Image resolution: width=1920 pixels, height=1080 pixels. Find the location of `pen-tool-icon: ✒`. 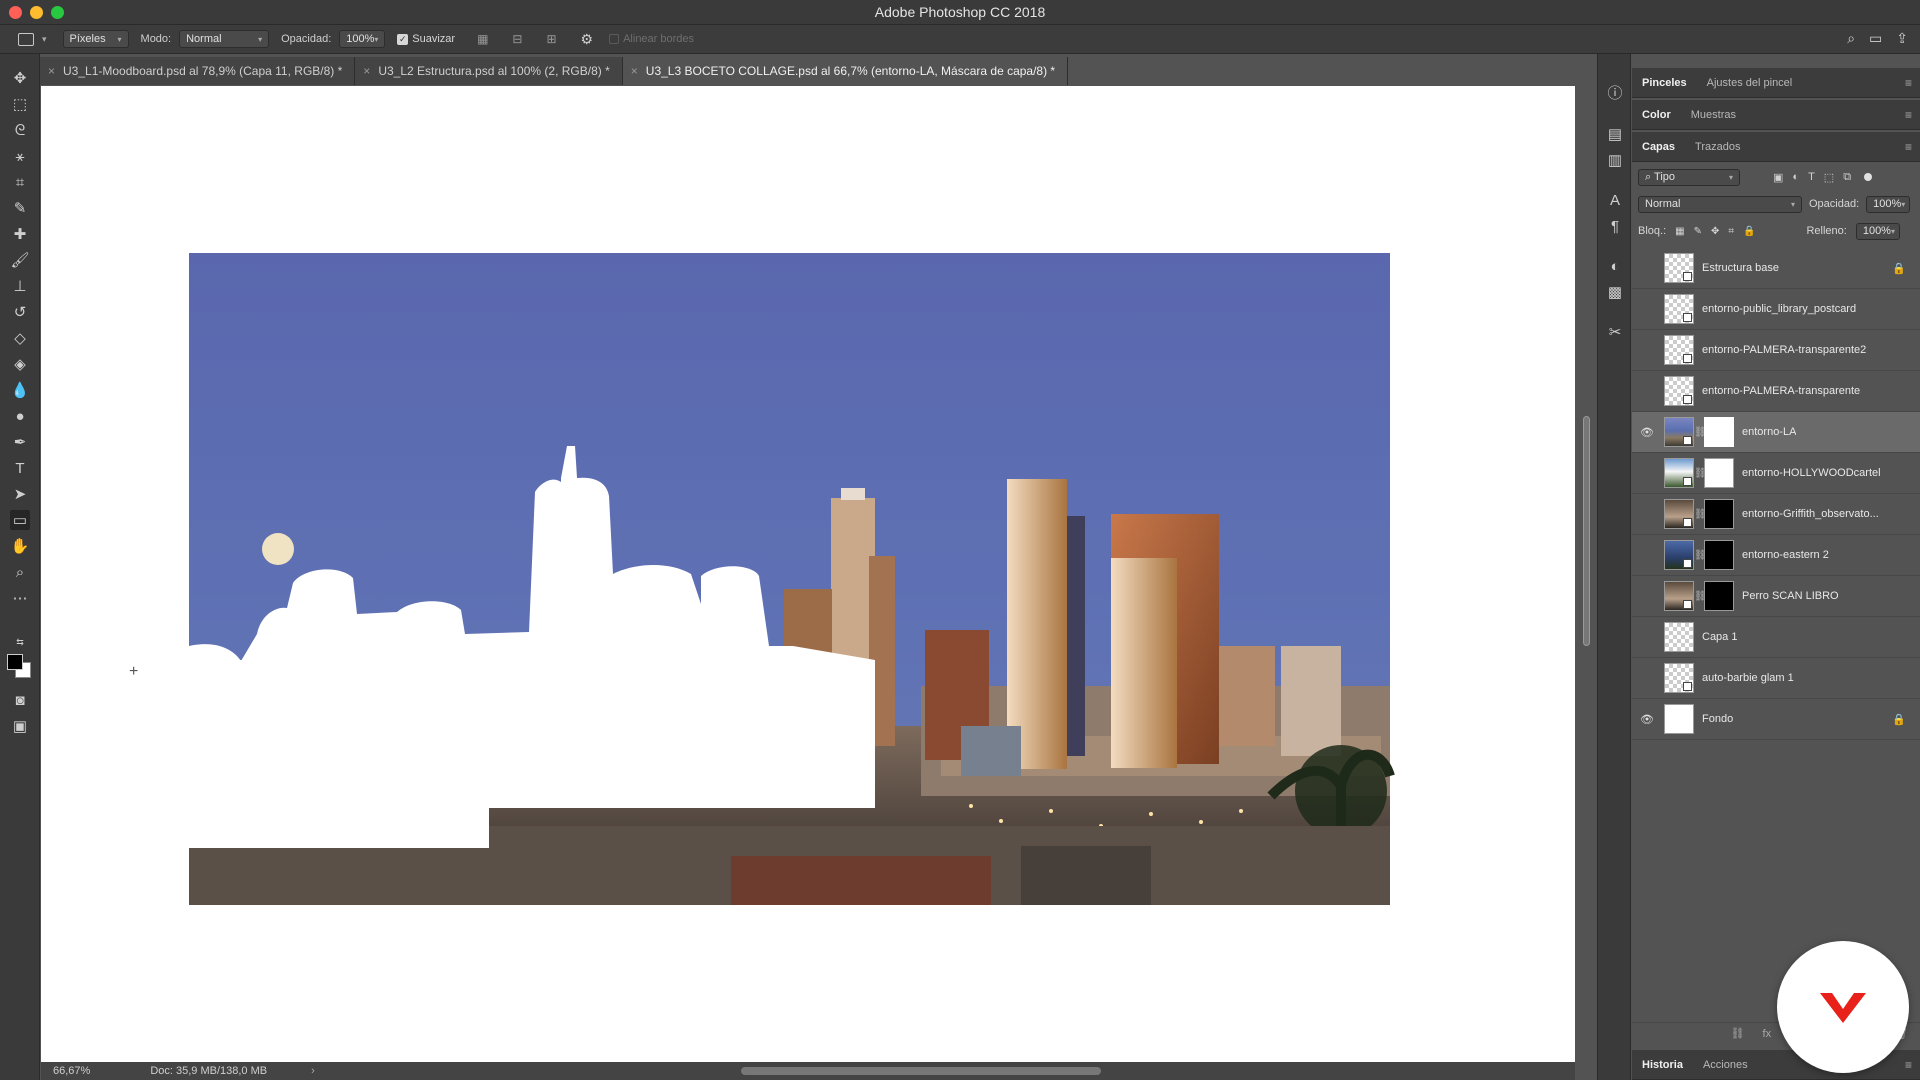

pen-tool-icon: ✒ is located at coordinates (20, 442).